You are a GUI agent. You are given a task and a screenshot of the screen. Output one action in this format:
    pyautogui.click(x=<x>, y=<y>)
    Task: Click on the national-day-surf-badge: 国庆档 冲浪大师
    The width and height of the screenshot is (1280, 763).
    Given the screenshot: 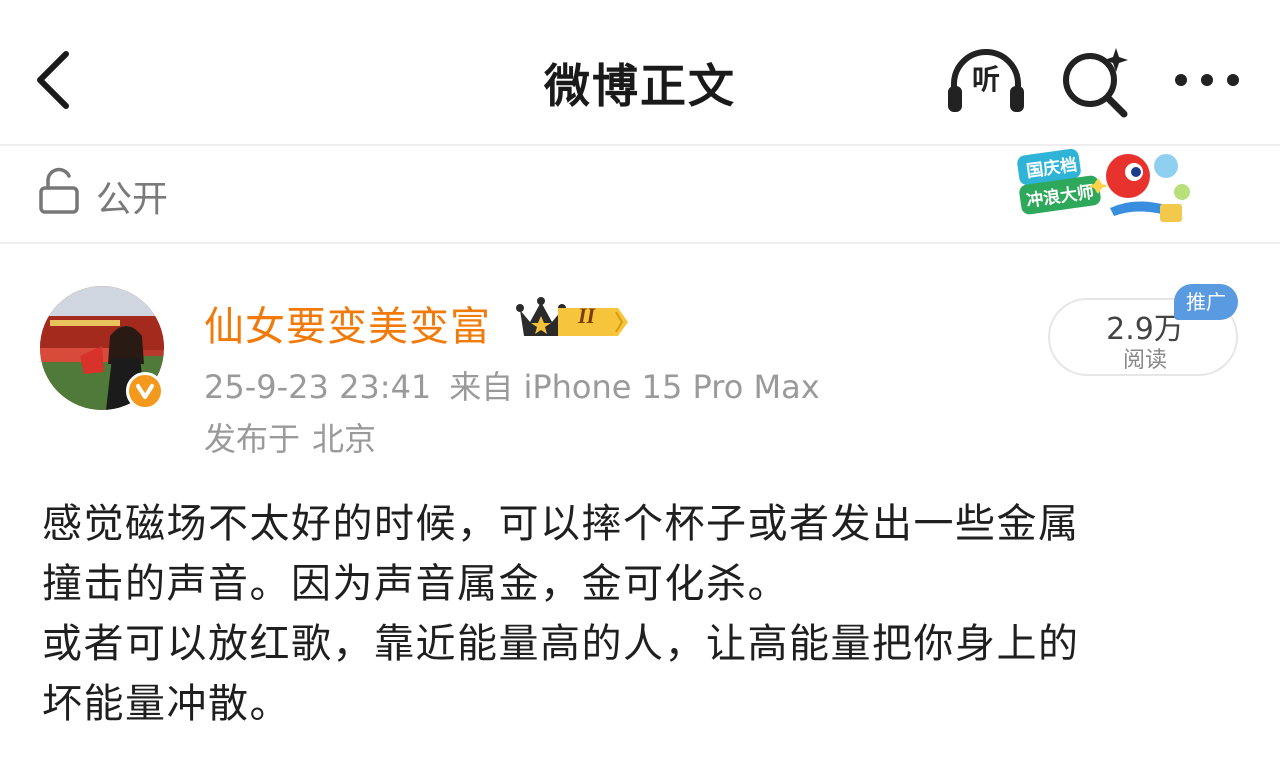 What is the action you would take?
    pyautogui.click(x=1105, y=190)
    